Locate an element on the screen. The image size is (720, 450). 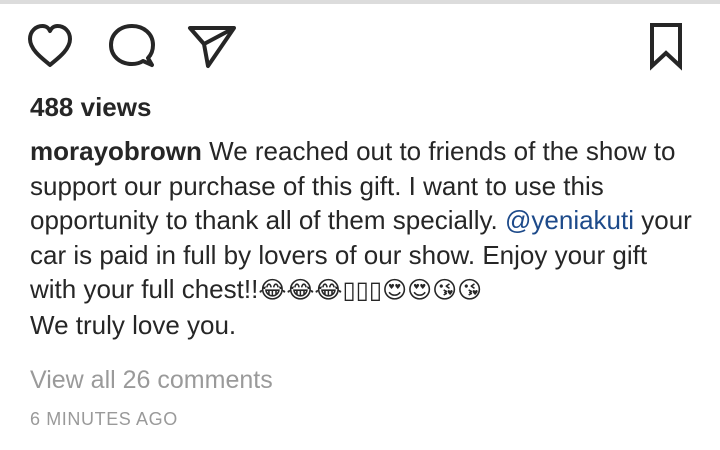
view-count: 488 views is located at coordinates (91, 107).